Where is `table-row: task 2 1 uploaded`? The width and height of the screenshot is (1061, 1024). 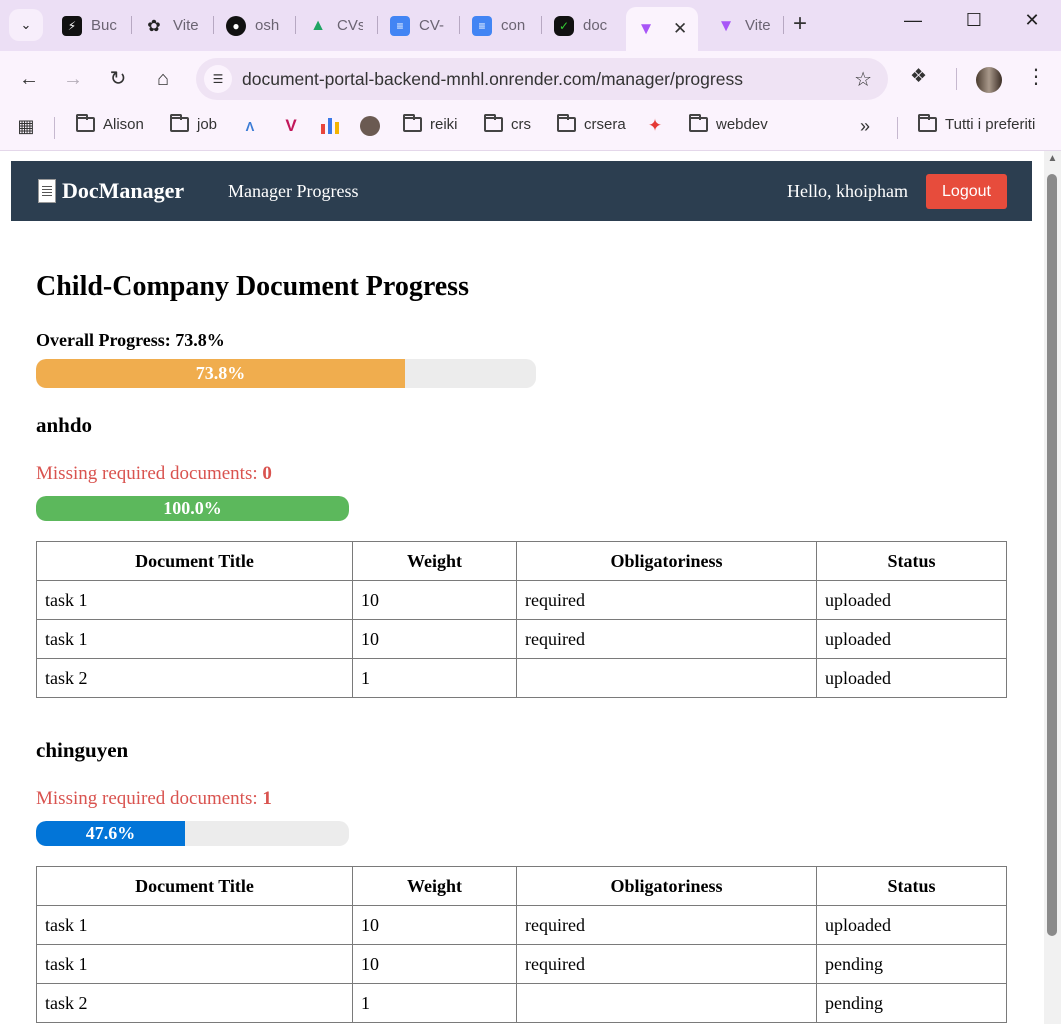 table-row: task 2 1 uploaded is located at coordinates (521, 678).